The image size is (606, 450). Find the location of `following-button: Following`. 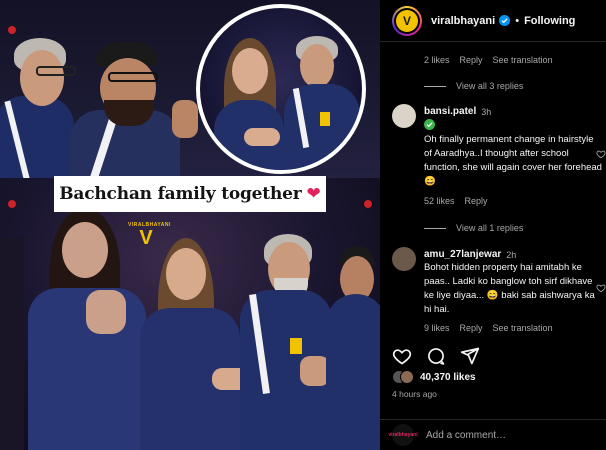

following-button: Following is located at coordinates (549, 21).